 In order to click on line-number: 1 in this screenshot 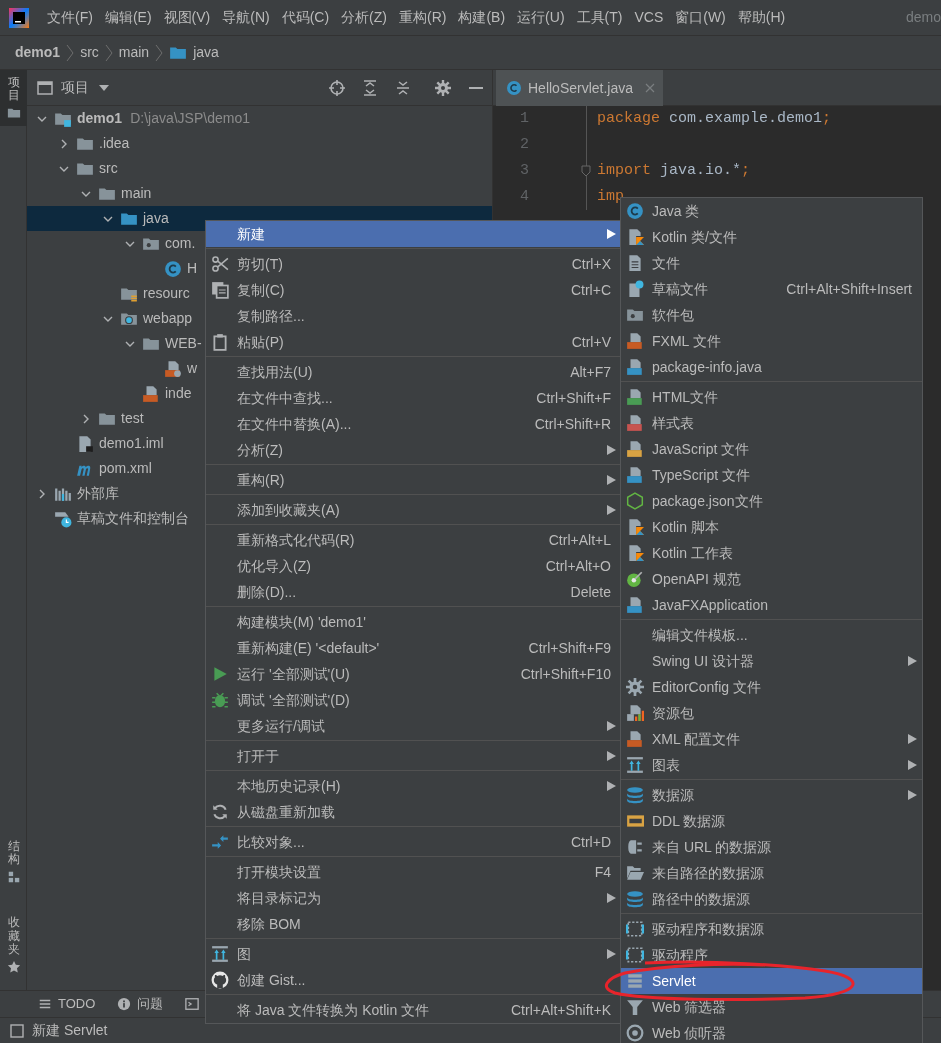, I will do `click(524, 118)`.